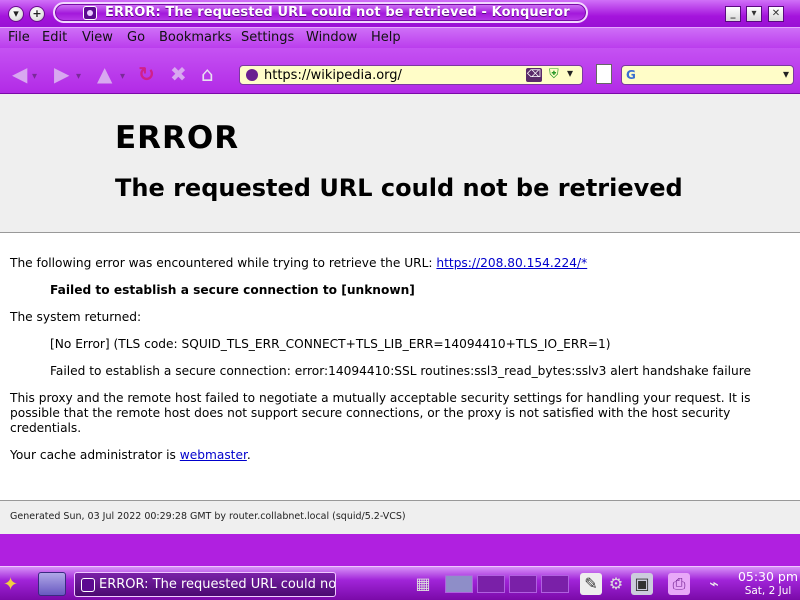  Describe the element at coordinates (248, 455) in the screenshot. I see `admin-suffix: .` at that location.